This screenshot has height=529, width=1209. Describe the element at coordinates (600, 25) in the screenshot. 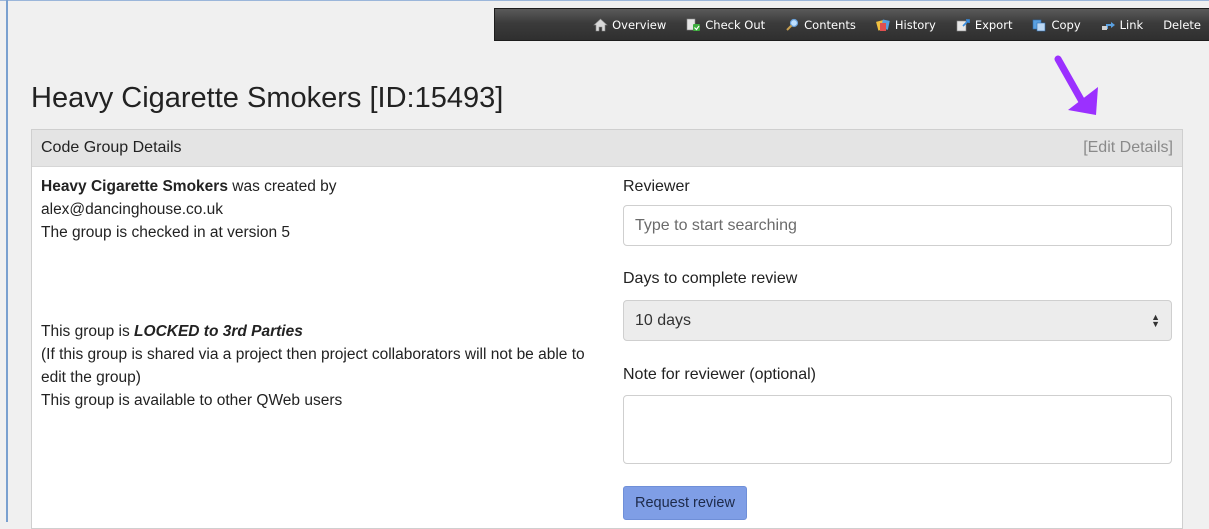

I see `home-icon` at that location.